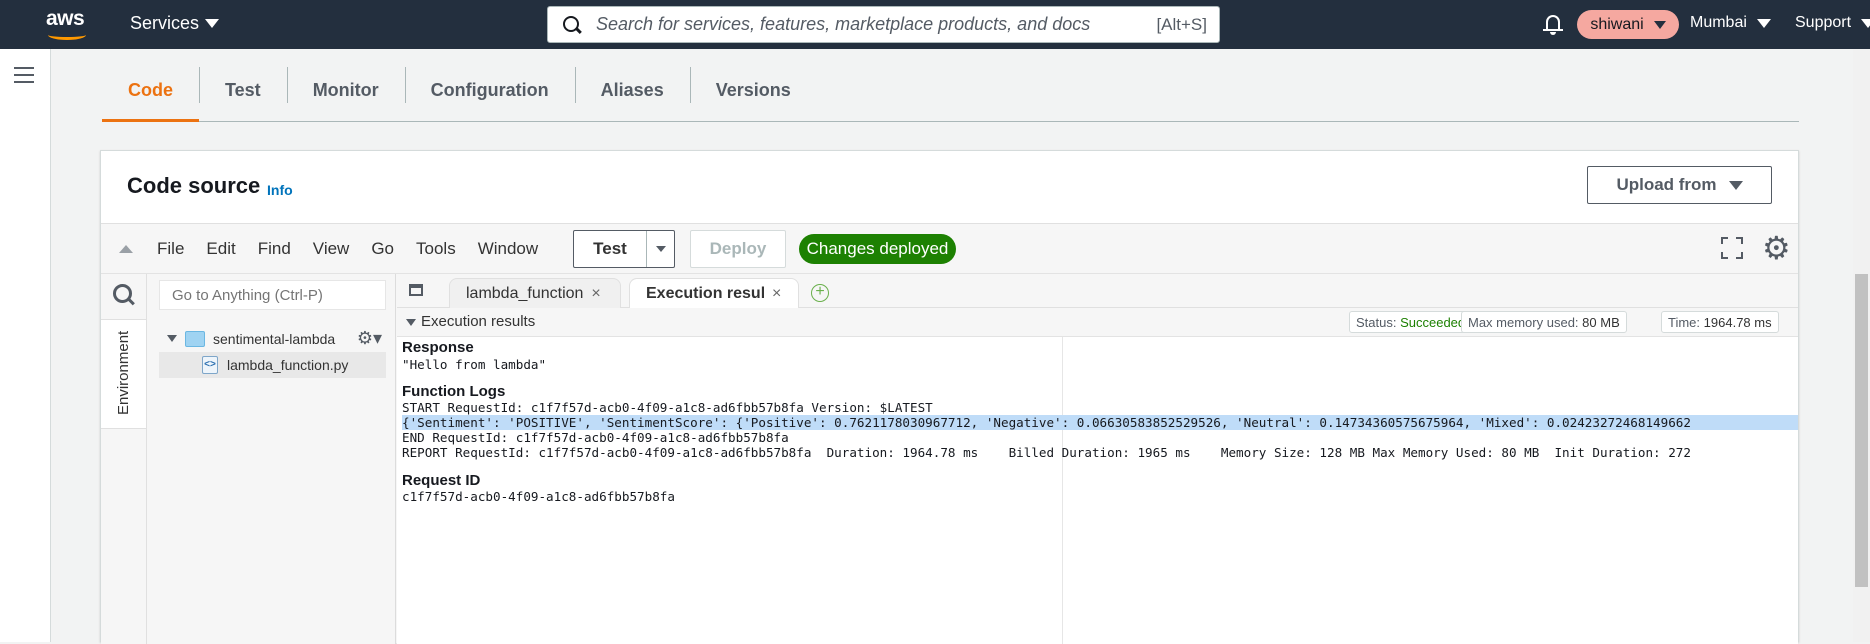 Image resolution: width=1870 pixels, height=644 pixels. What do you see at coordinates (331, 249) in the screenshot?
I see `menu-view: View` at bounding box center [331, 249].